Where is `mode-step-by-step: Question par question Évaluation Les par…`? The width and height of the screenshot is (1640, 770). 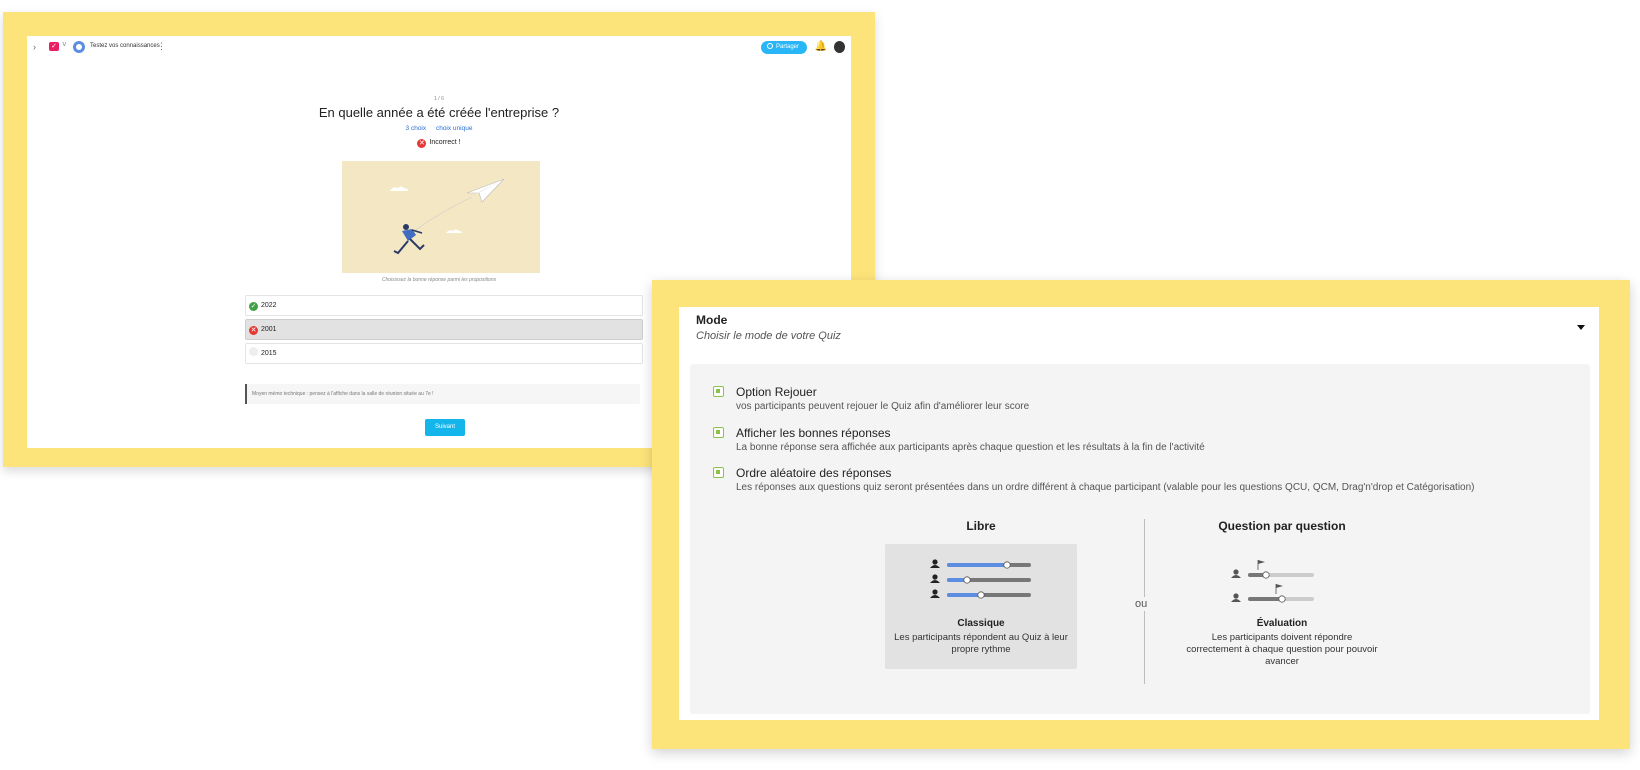
mode-step-by-step: Question par question Évaluation Les par… is located at coordinates (1282, 593).